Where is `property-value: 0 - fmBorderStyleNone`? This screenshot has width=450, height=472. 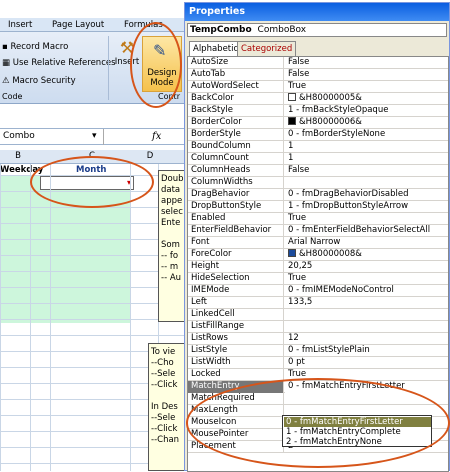 property-value: 0 - fmBorderStyleNone is located at coordinates (366, 135).